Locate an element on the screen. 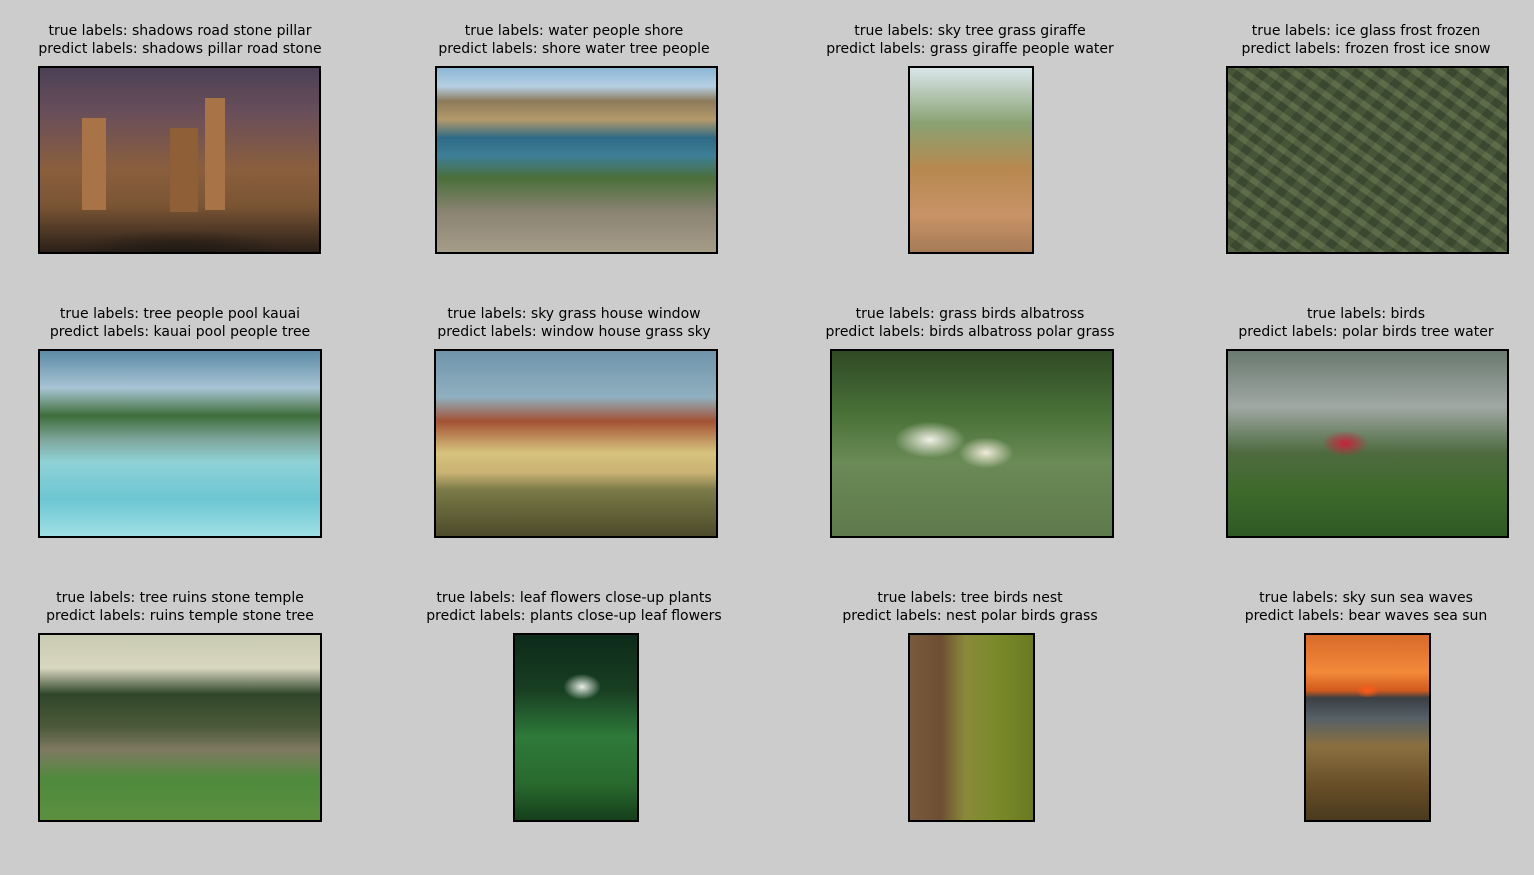  predict-labels: predict labels: ruins temple stone tree is located at coordinates (180, 616).